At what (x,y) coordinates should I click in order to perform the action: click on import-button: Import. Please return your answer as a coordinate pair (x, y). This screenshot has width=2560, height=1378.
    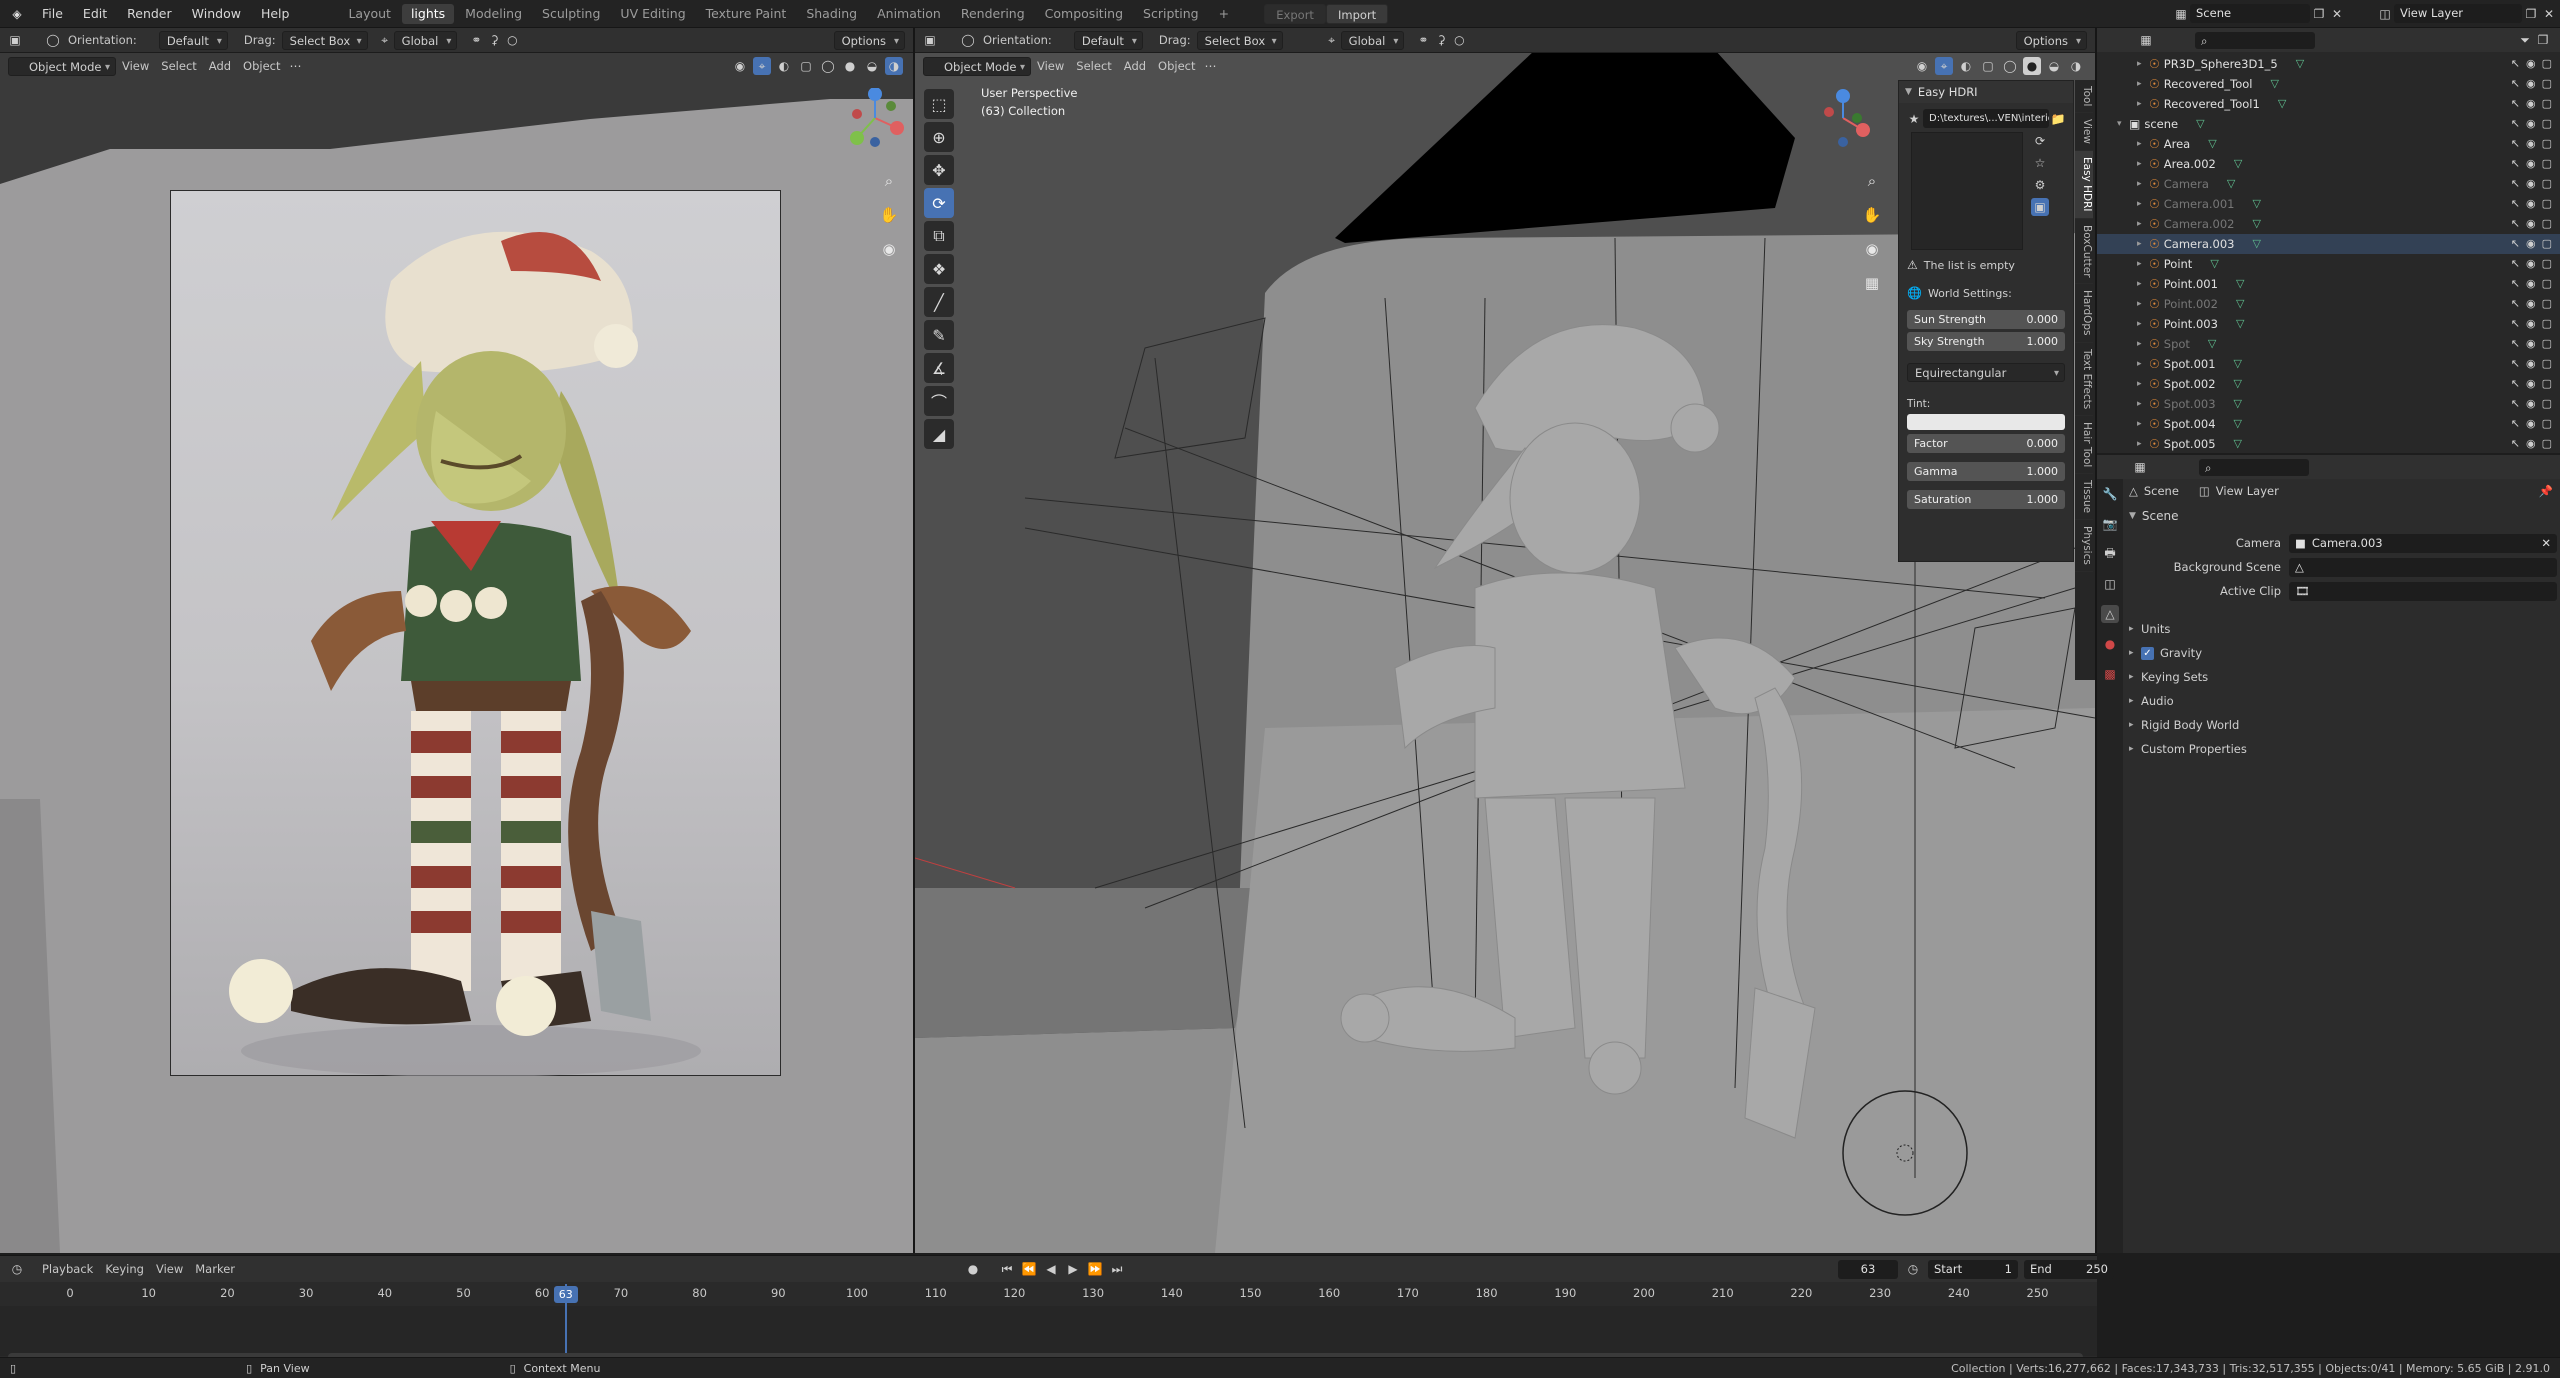
    Looking at the image, I should click on (1357, 13).